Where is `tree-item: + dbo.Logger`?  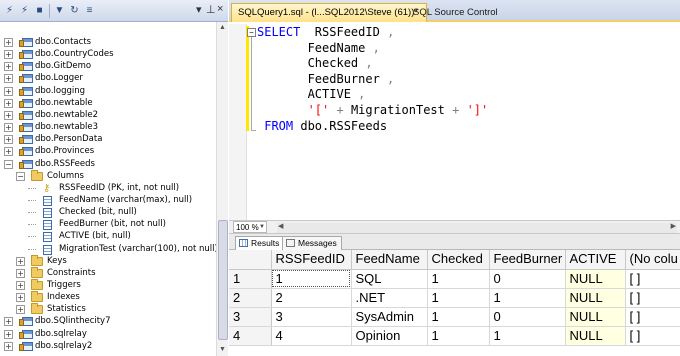 tree-item: + dbo.Logger is located at coordinates (108, 78).